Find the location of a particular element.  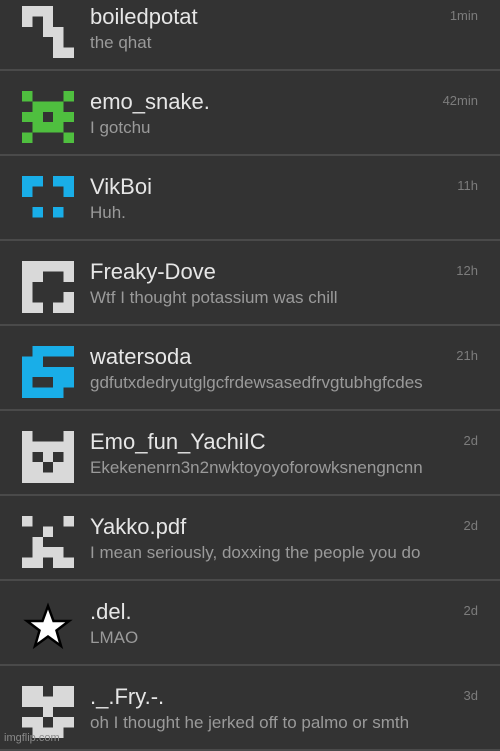

conversation-name: Freaky-Dove is located at coordinates (153, 271).